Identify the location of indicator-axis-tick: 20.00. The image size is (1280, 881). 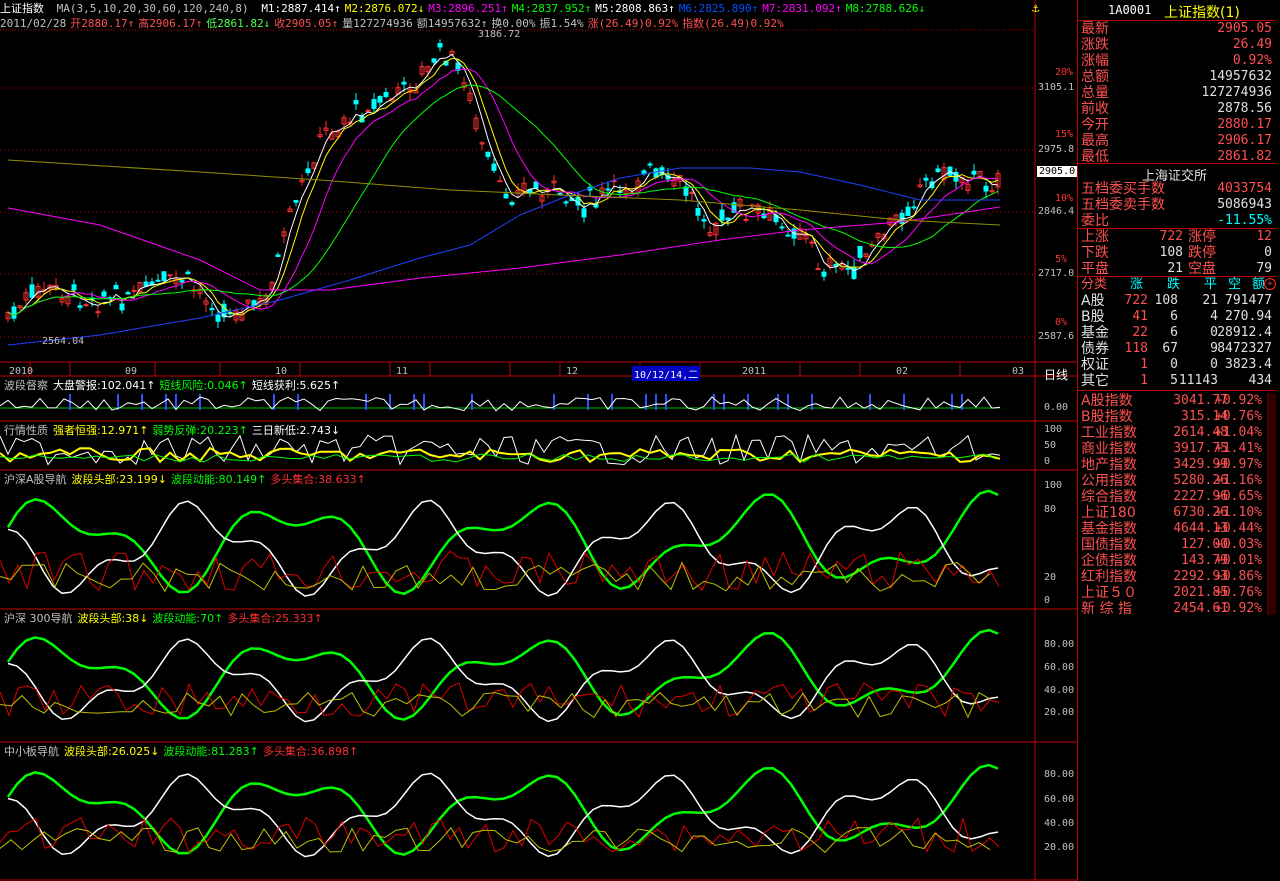
(1059, 847).